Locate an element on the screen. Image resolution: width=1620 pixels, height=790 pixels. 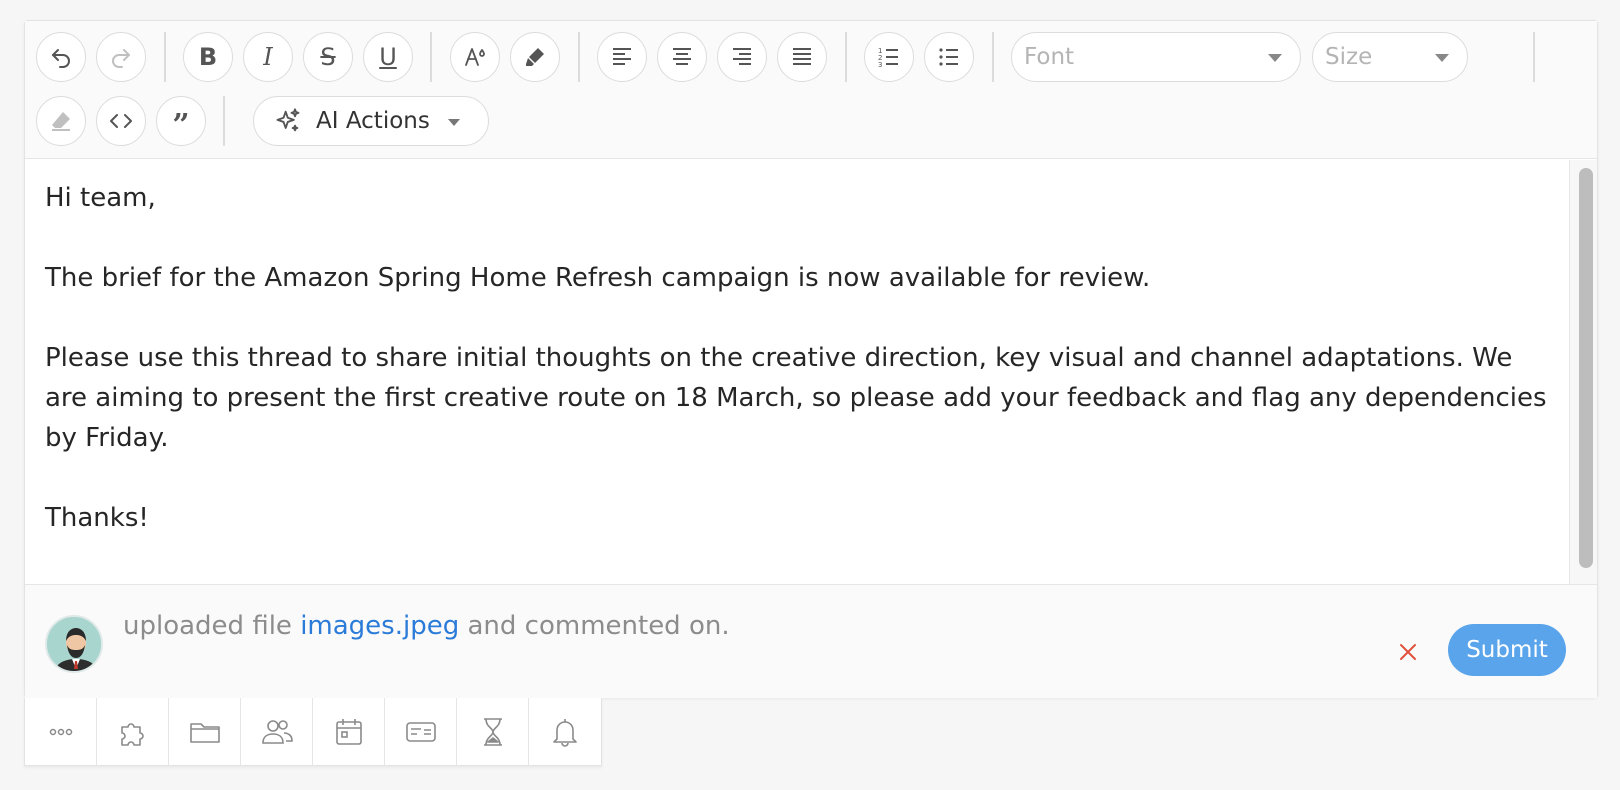
align-left-icon is located at coordinates (622, 56).